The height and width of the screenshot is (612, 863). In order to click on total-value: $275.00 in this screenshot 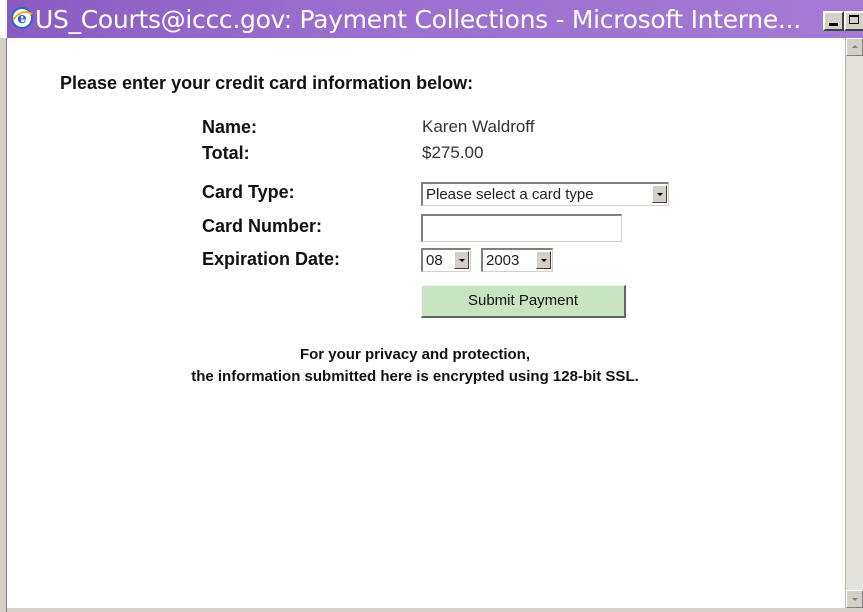, I will do `click(453, 152)`.